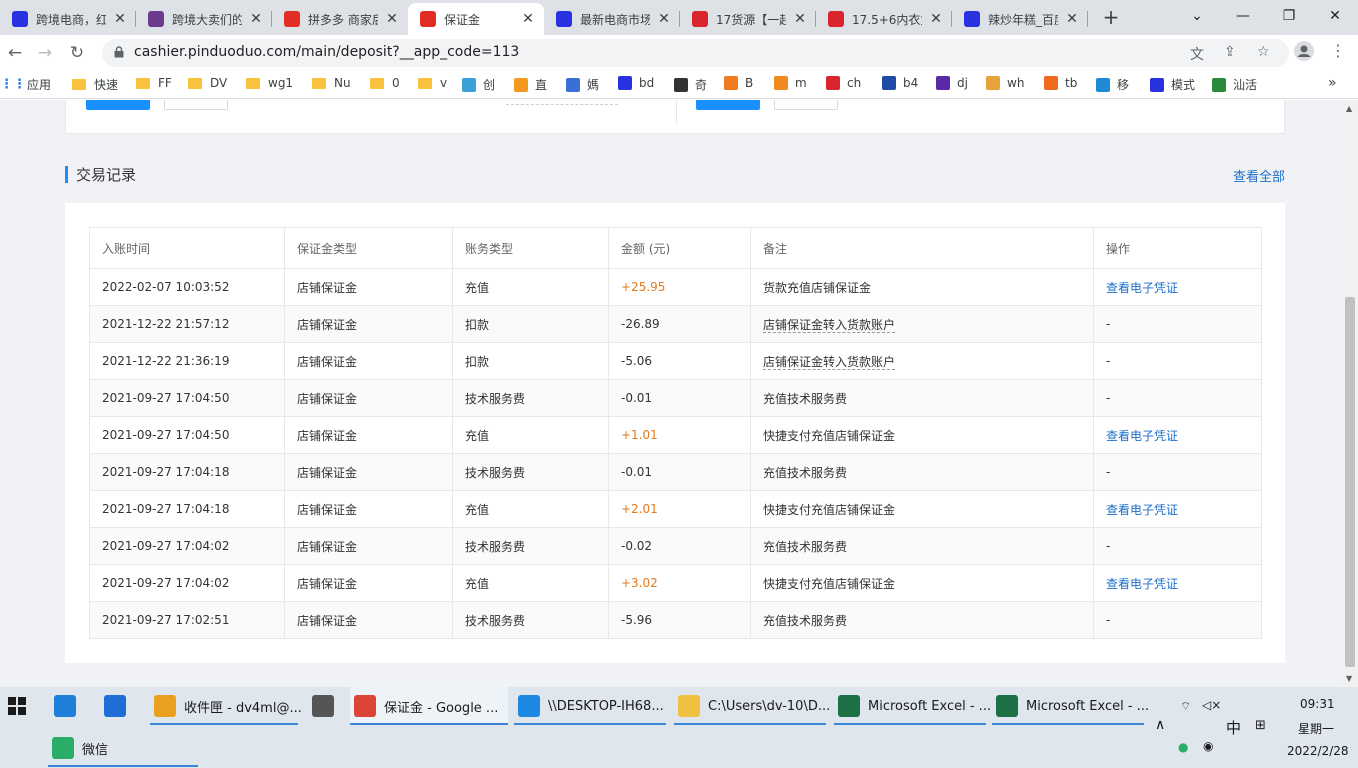 This screenshot has width=1358, height=768. Describe the element at coordinates (900, 83) in the screenshot. I see `bookmark-item: b4` at that location.